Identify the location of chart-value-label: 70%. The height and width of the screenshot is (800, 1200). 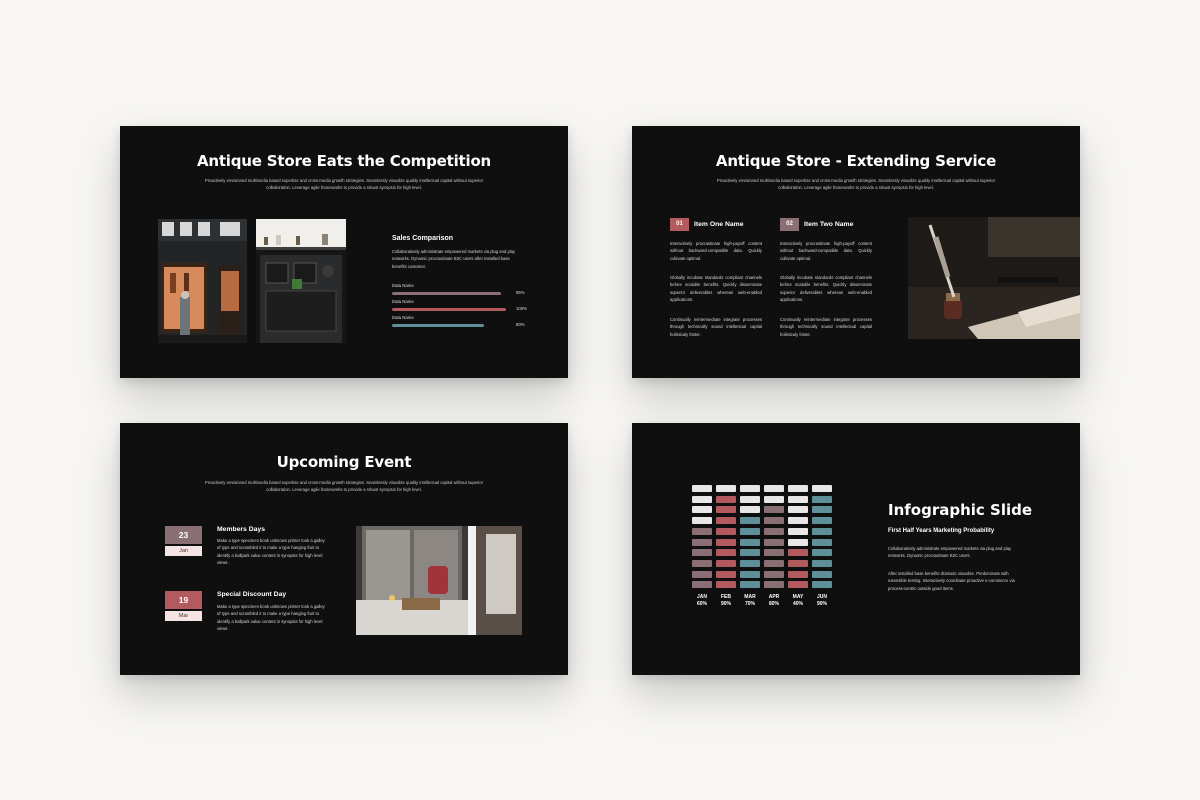
(749, 603).